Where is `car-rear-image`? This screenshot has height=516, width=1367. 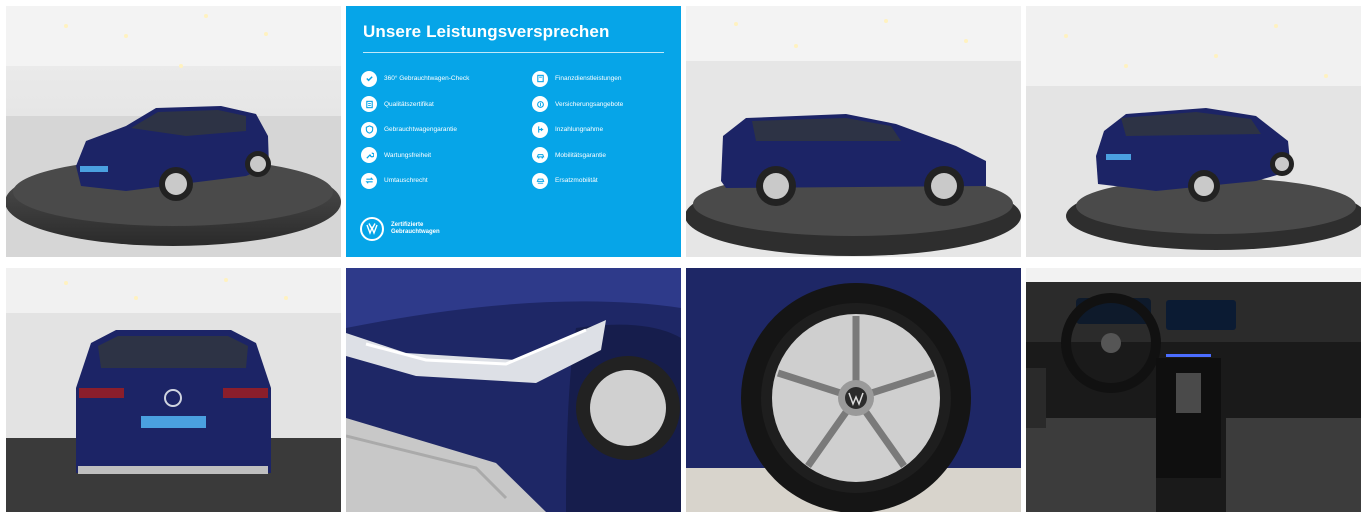
car-rear-image is located at coordinates (173, 390).